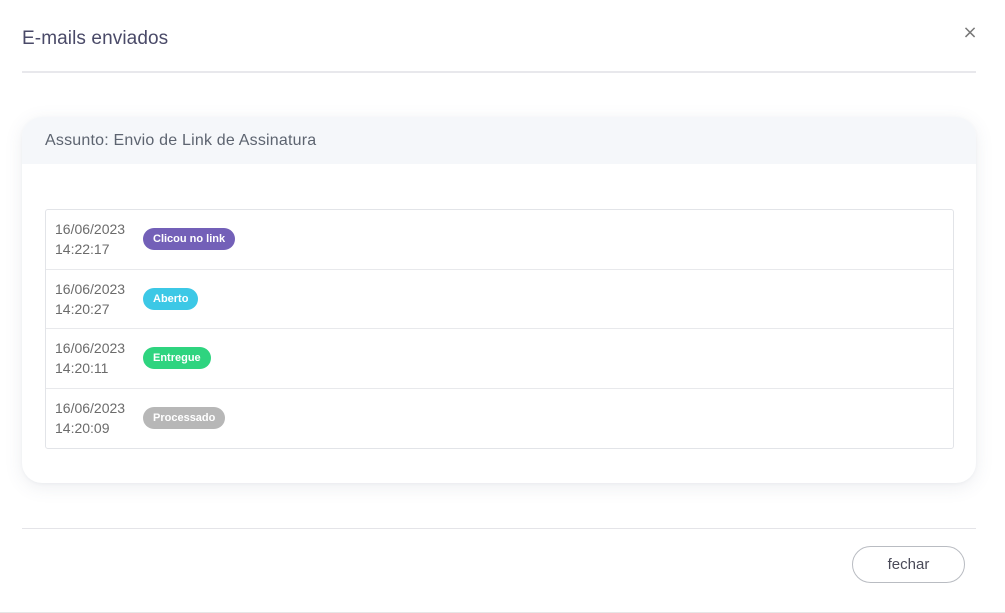  Describe the element at coordinates (499, 140) in the screenshot. I see `email-card-header: Assunto: Envio de Link de Assinatura` at that location.